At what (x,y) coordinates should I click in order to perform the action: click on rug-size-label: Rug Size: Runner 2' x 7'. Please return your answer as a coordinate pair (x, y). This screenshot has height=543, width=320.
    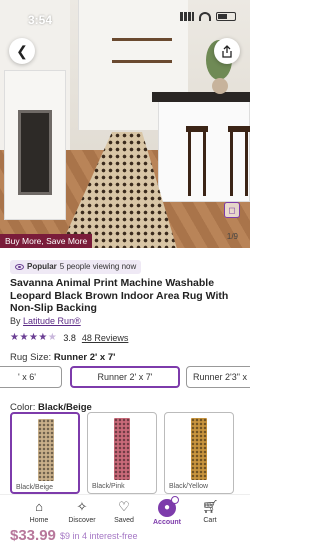
    Looking at the image, I should click on (62, 357).